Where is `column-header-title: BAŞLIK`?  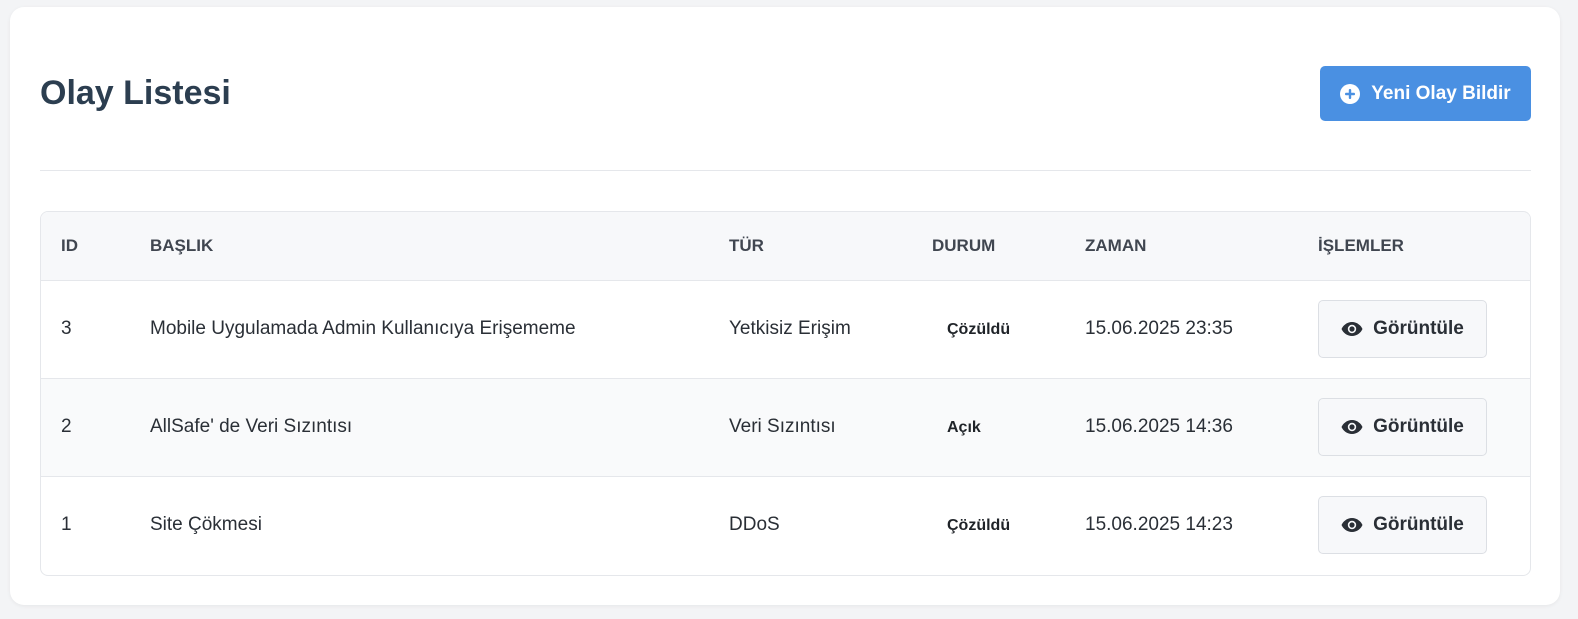 column-header-title: BAŞLIK is located at coordinates (439, 246).